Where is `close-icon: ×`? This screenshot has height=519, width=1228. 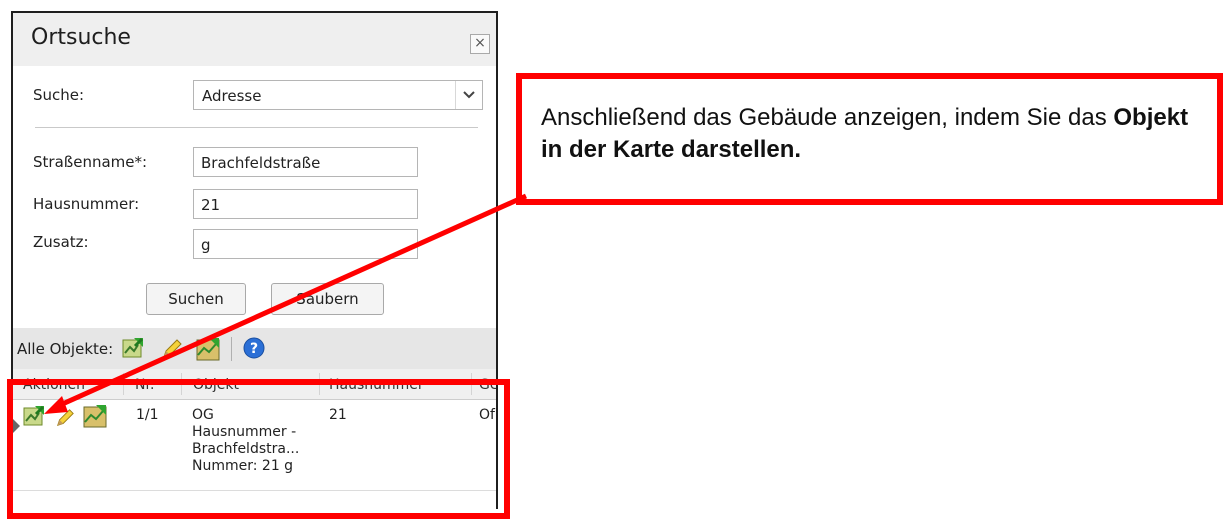 close-icon: × is located at coordinates (480, 44).